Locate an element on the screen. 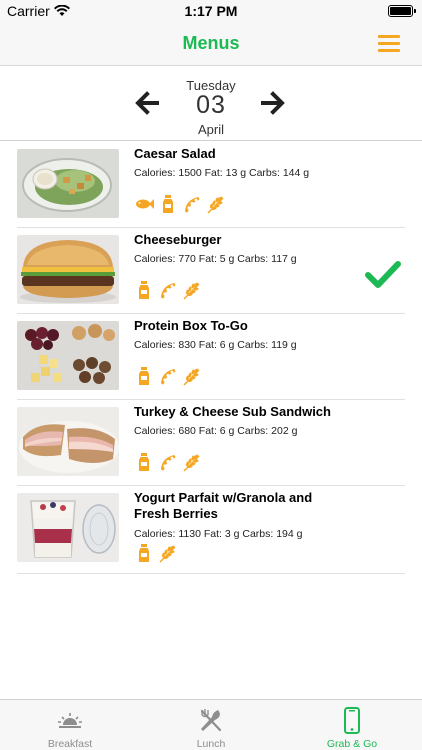 This screenshot has width=422, height=750. yogurt-parfait-photo is located at coordinates (68, 527).